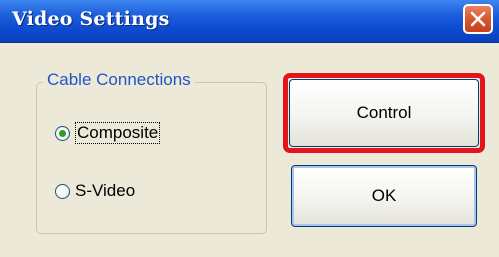  What do you see at coordinates (105, 191) in the screenshot?
I see `radio-svideo-label: S-Video` at bounding box center [105, 191].